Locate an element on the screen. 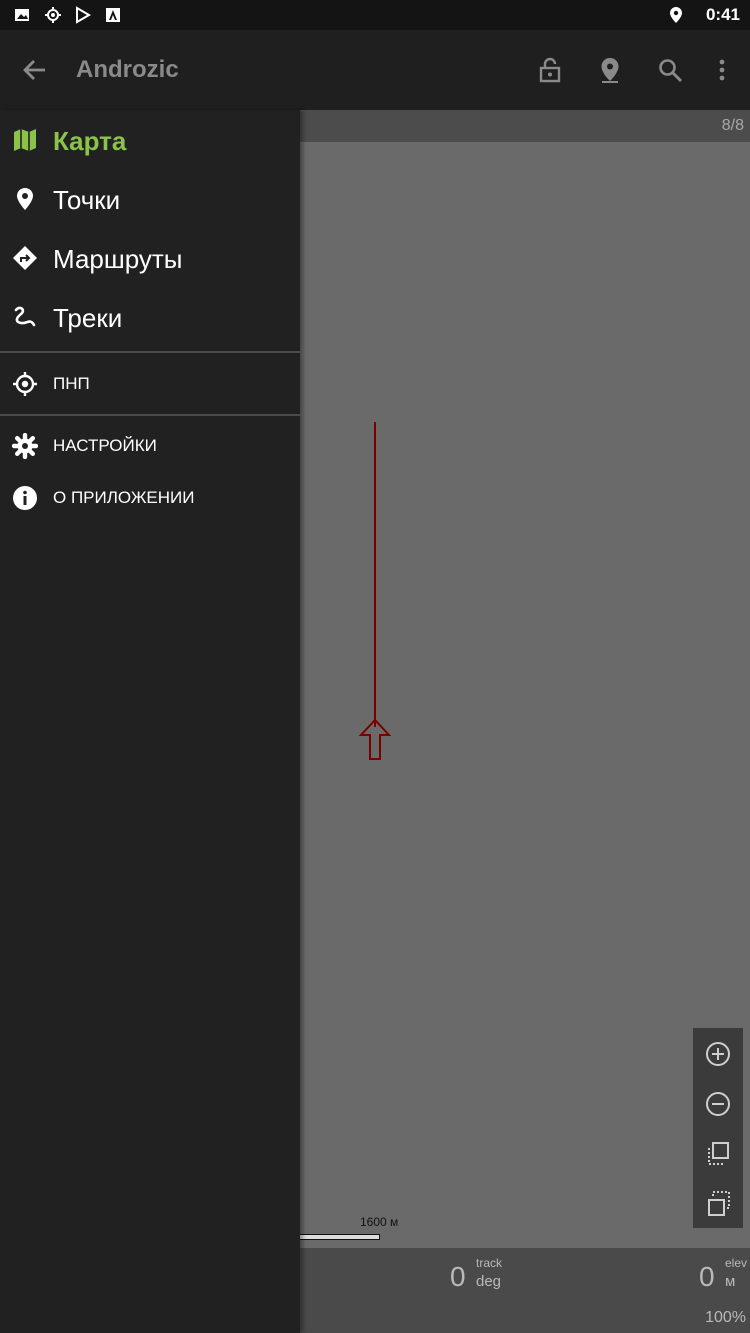 The height and width of the screenshot is (1333, 750). route-icon is located at coordinates (25, 258).